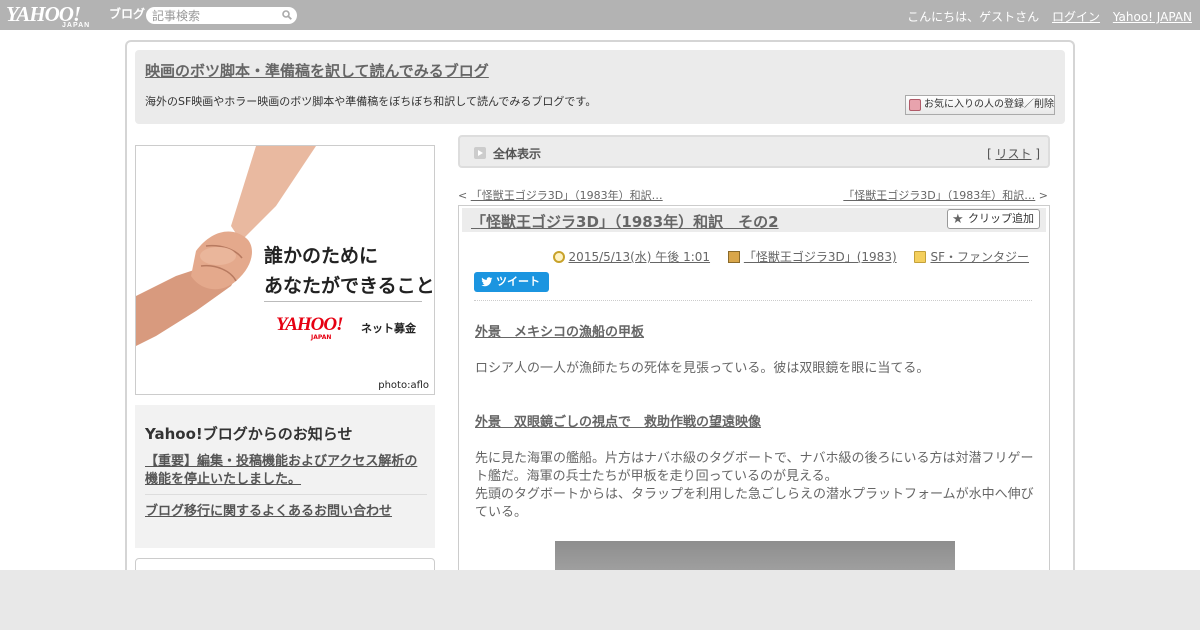 The image size is (1200, 630). Describe the element at coordinates (309, 324) in the screenshot. I see `yahoo-logo: YAHOO!` at that location.